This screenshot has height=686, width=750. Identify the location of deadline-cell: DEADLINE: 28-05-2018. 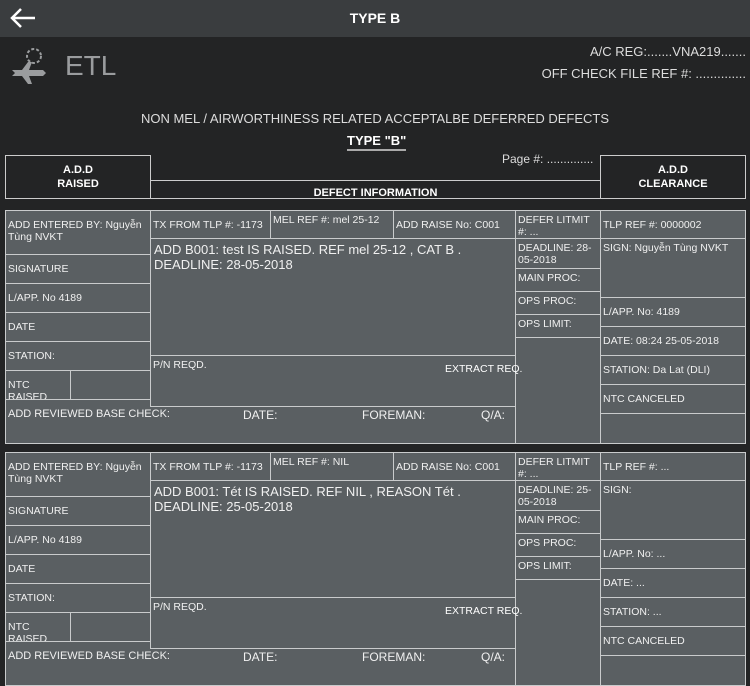
(558, 253).